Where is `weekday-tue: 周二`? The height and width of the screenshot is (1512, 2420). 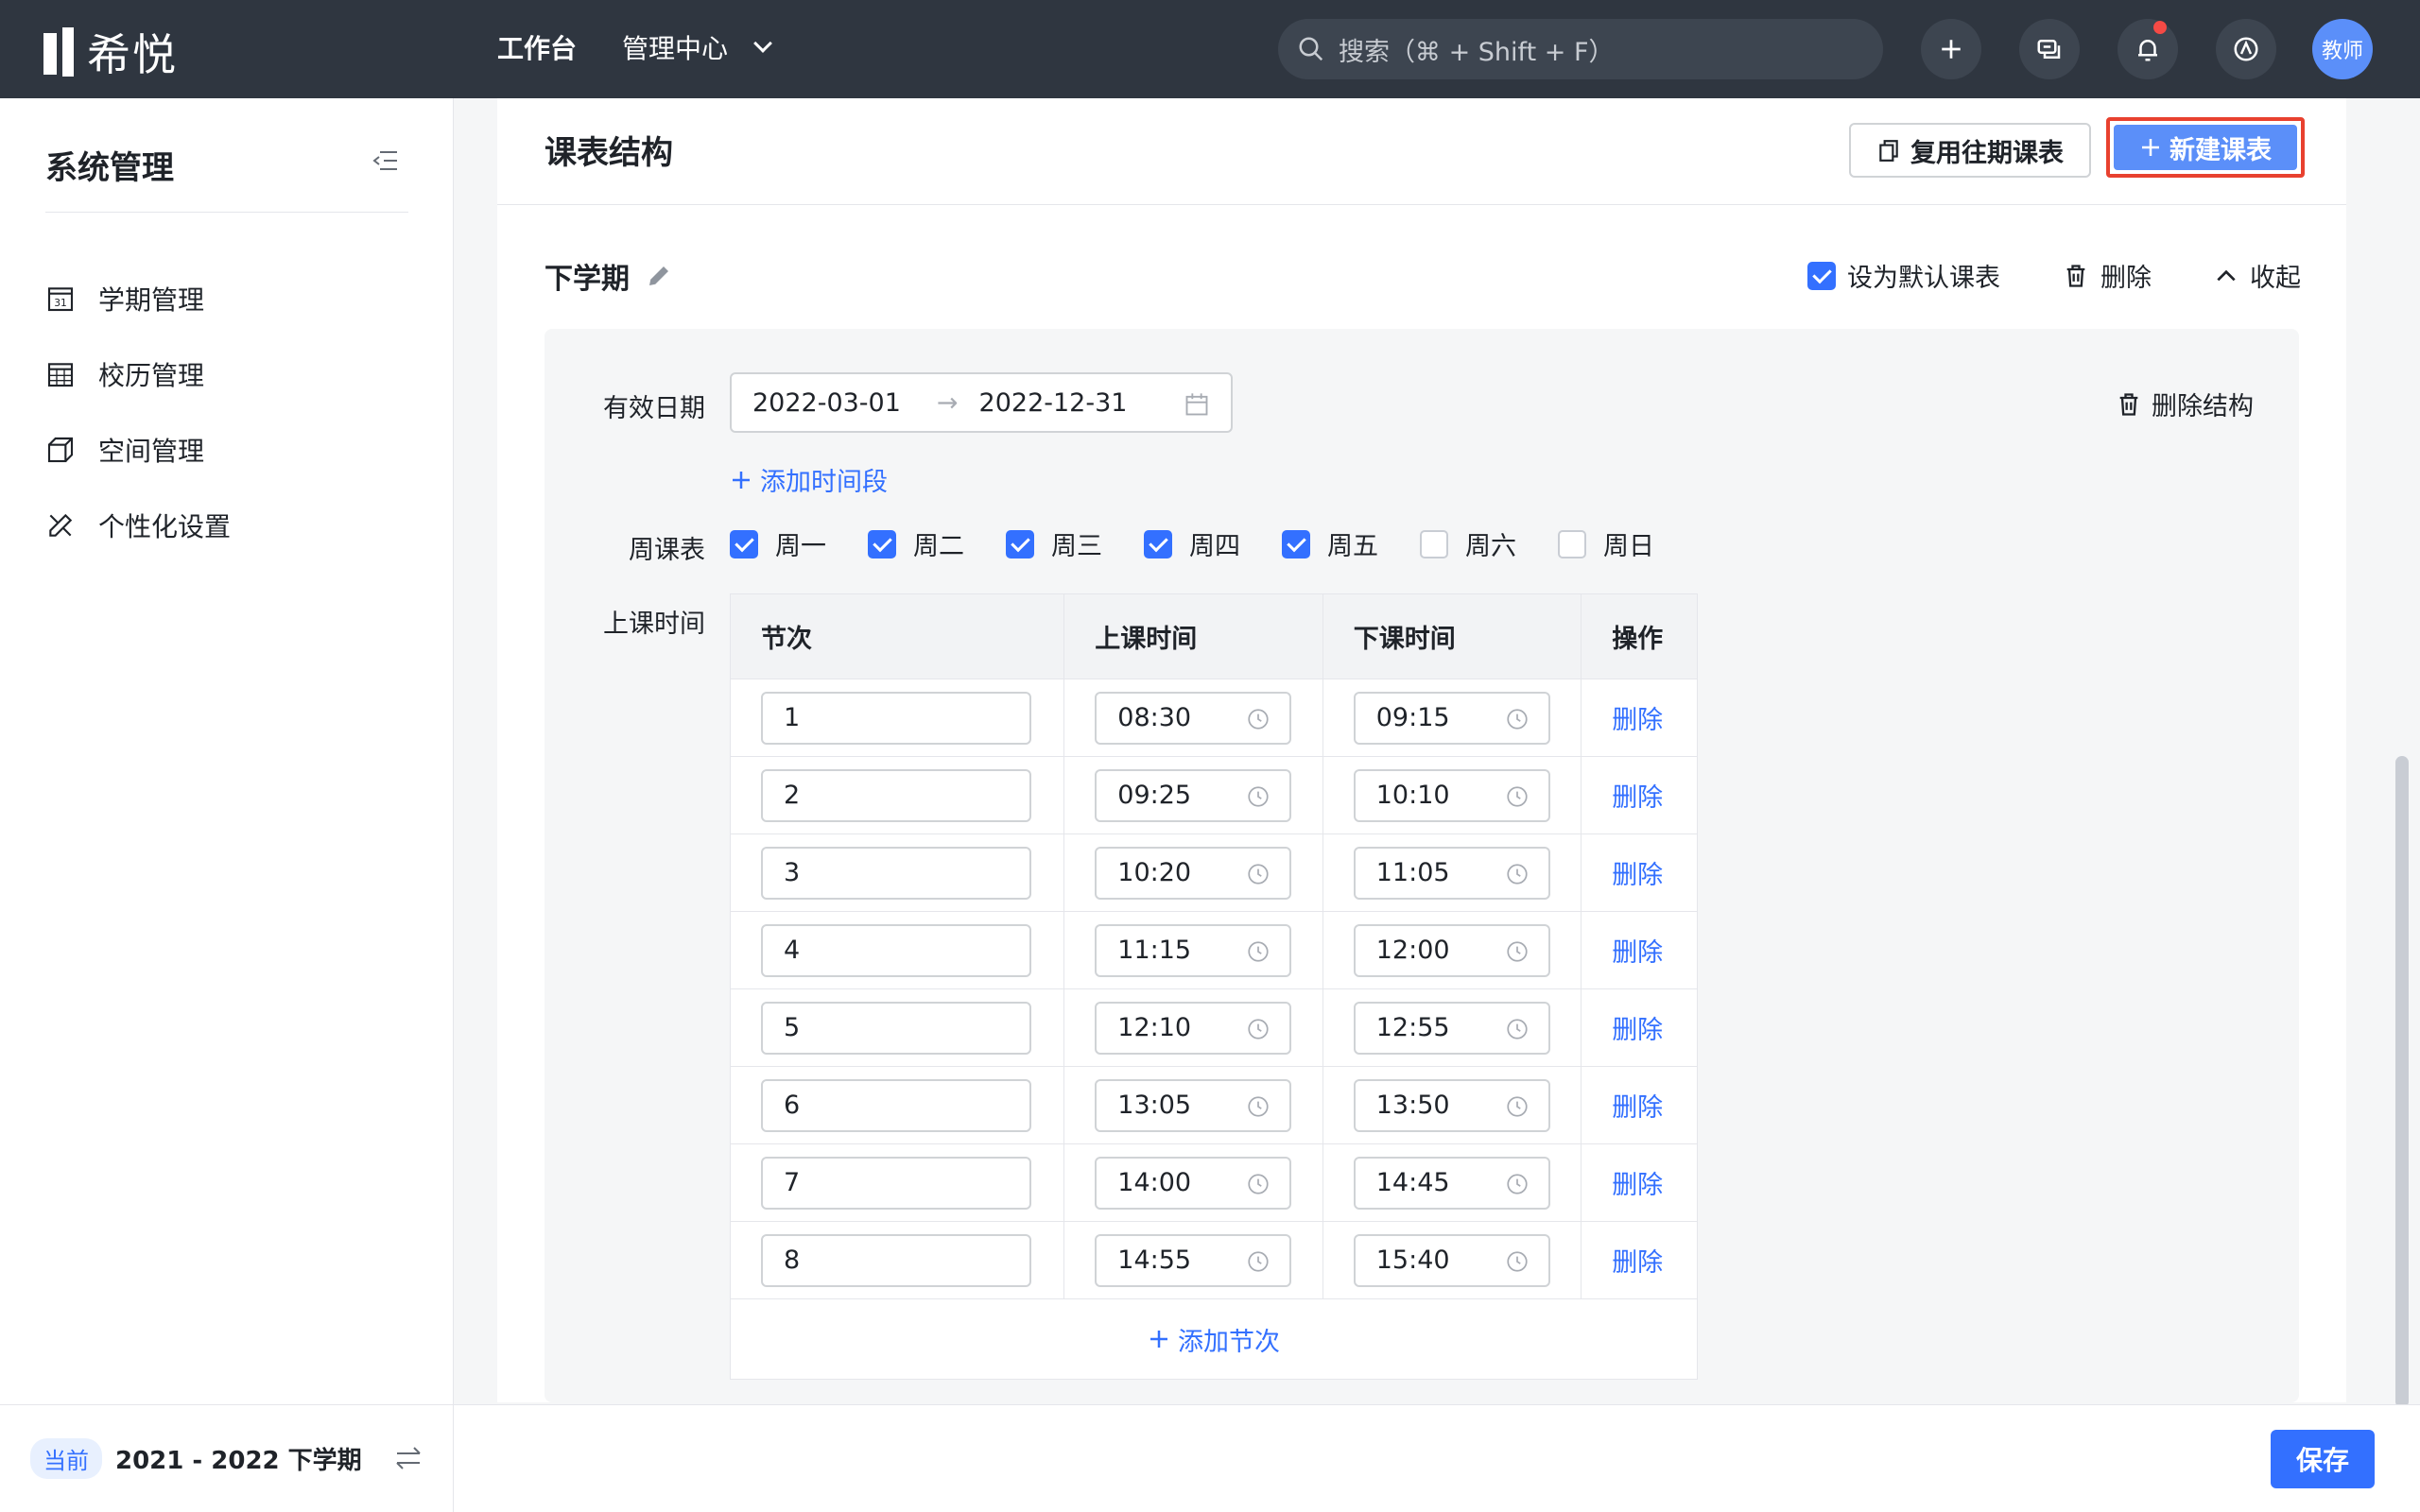
weekday-tue: 周二 is located at coordinates (916, 543).